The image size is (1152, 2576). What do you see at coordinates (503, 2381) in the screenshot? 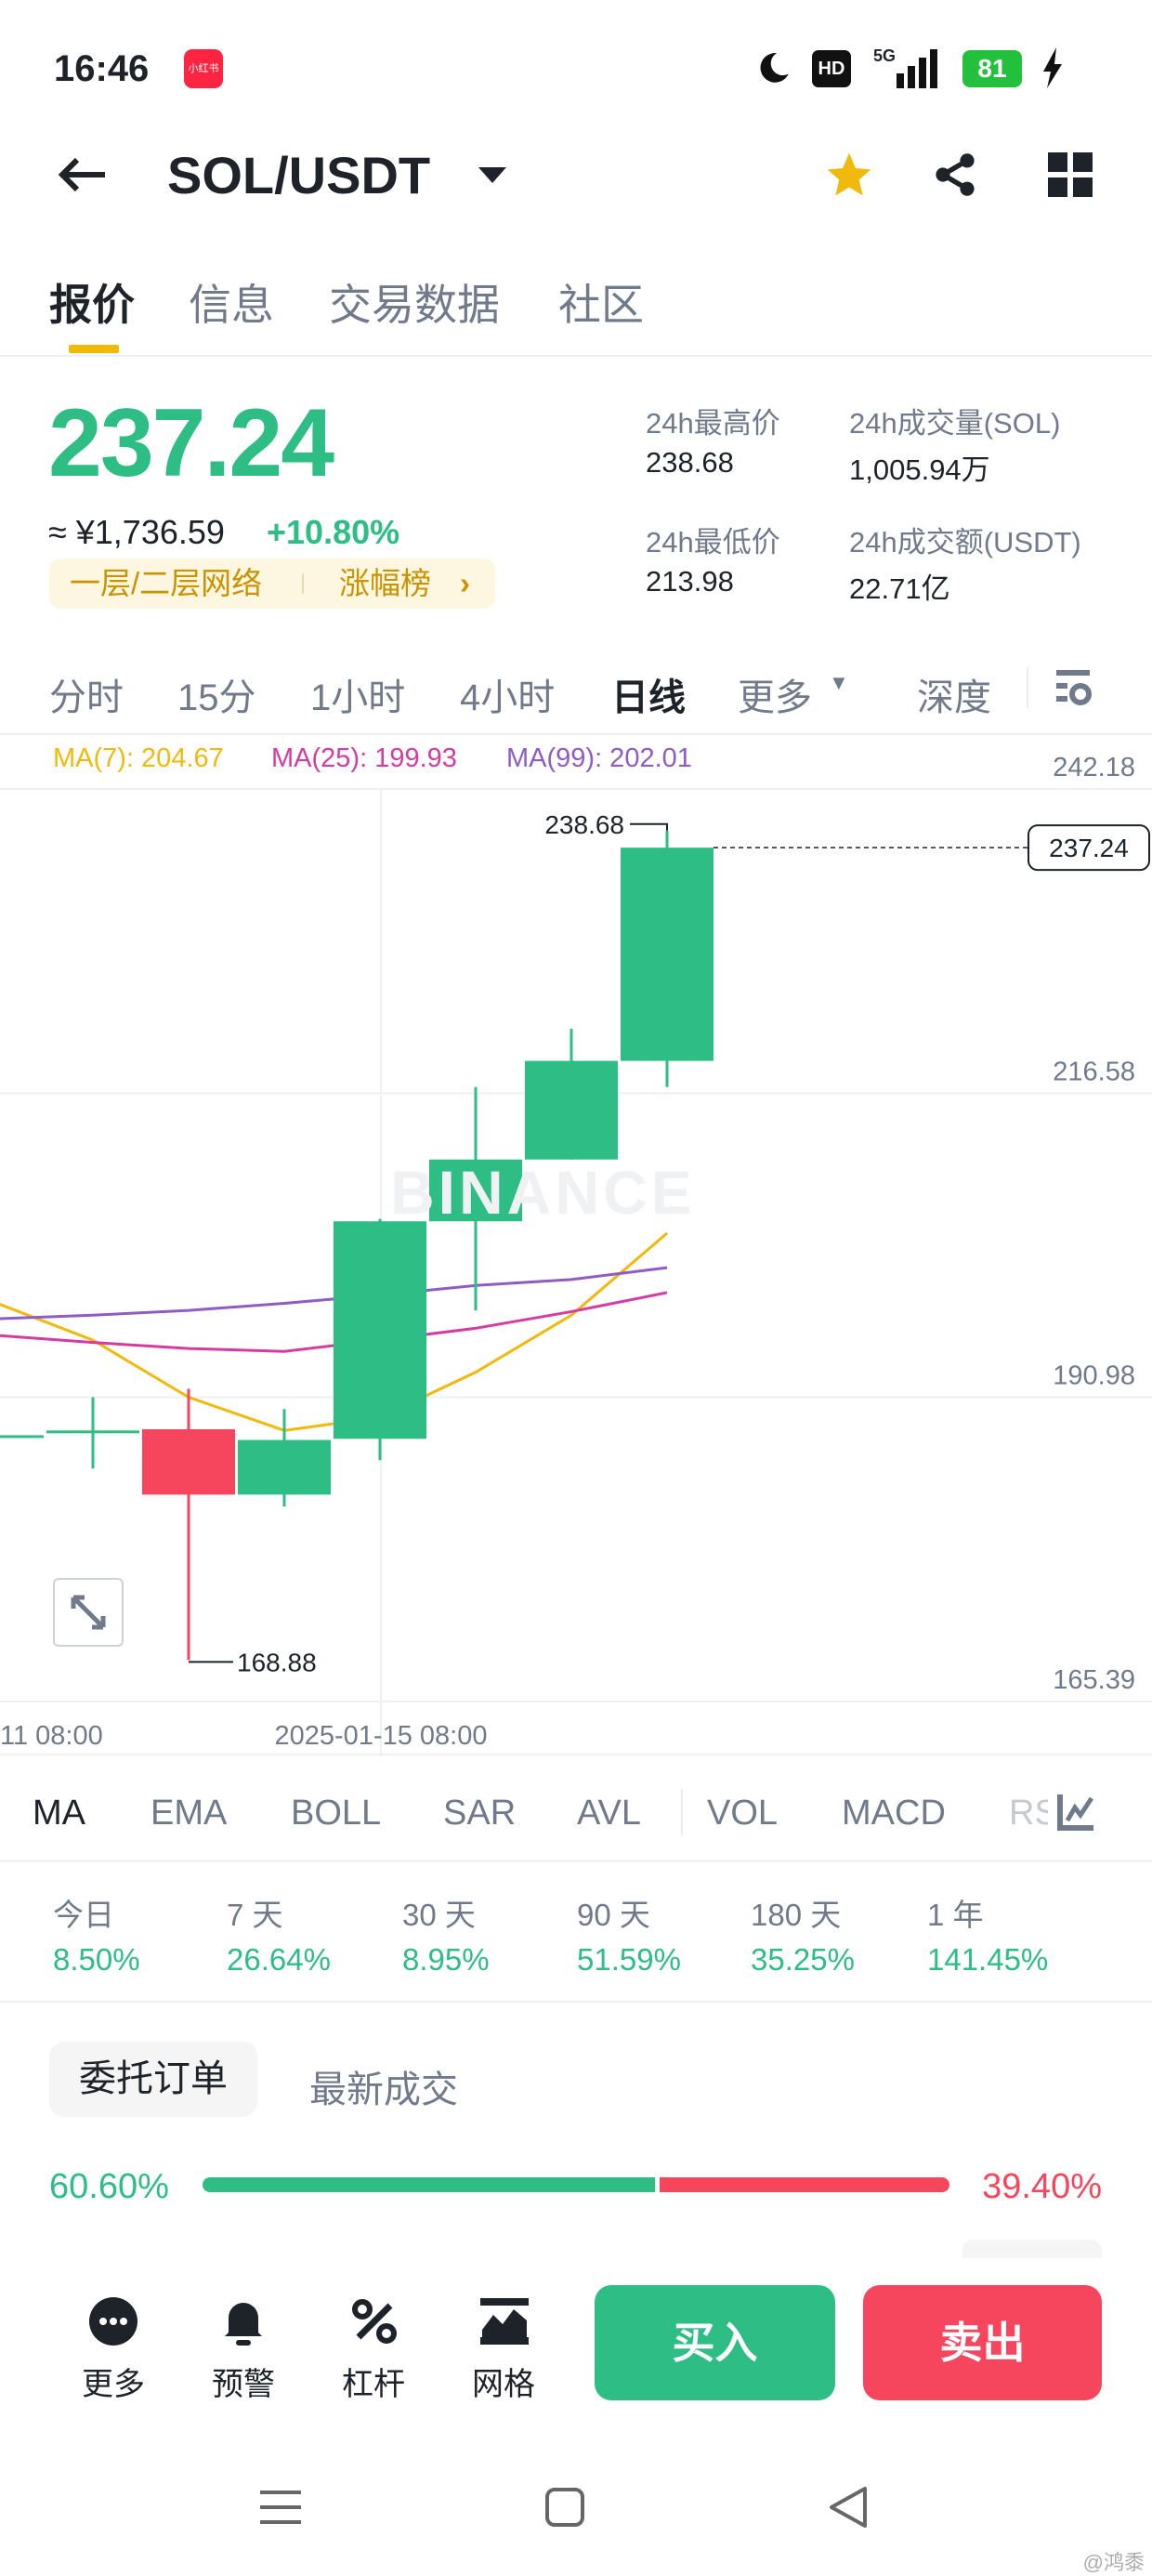
I see `grid-label: 网格` at bounding box center [503, 2381].